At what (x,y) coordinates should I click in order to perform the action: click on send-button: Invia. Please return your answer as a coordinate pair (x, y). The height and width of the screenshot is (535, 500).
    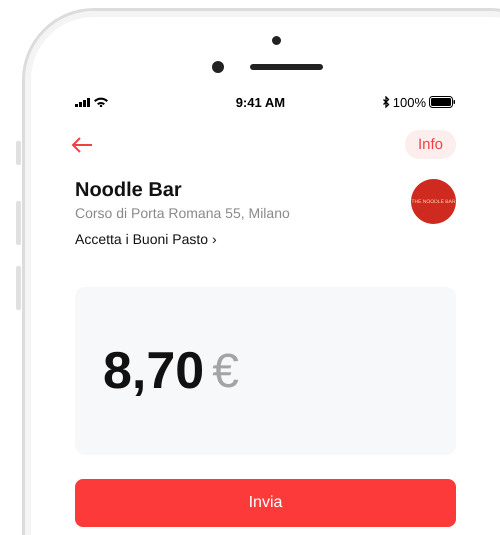
    Looking at the image, I should click on (265, 503).